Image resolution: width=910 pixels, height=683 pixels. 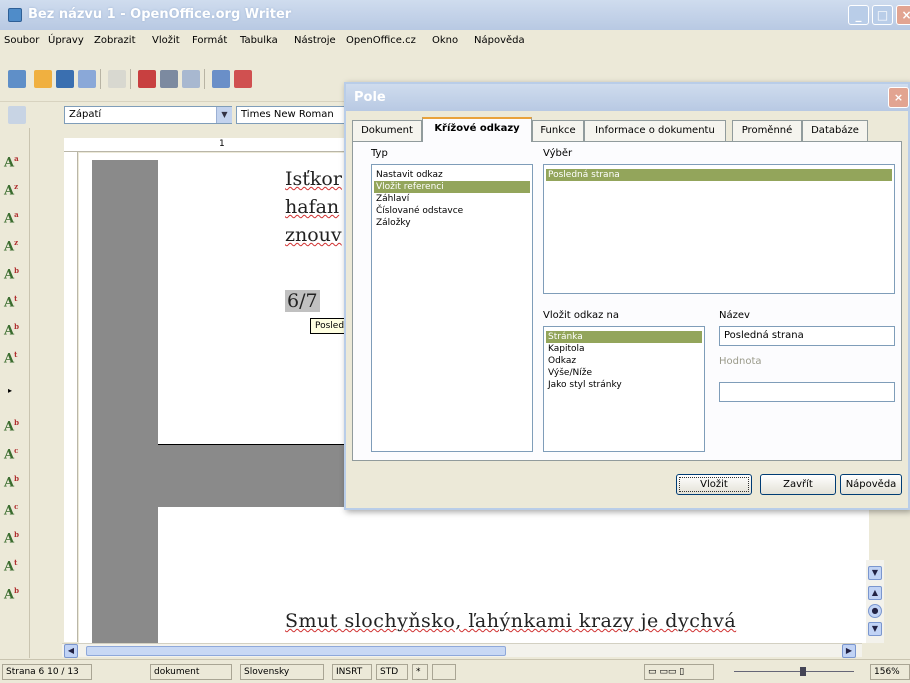 I want to click on name-field: Posledná strana, so click(x=807, y=336).